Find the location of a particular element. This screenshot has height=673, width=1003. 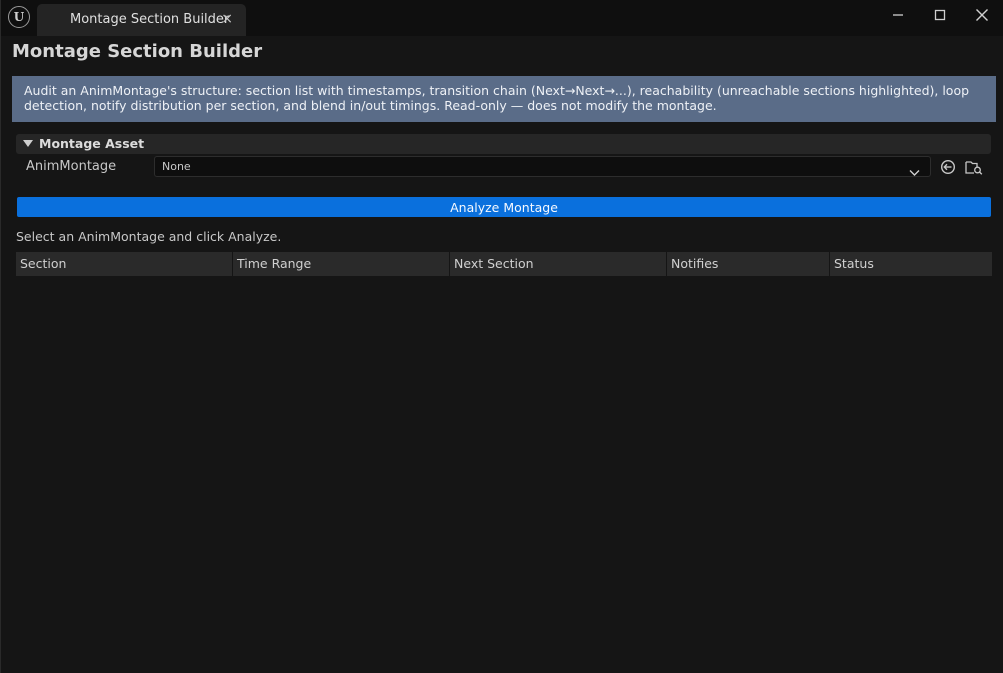

column-header-status: Status is located at coordinates (911, 264).